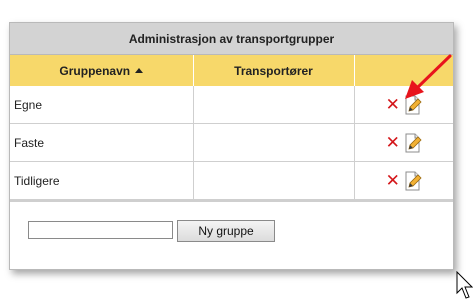 This screenshot has height=301, width=473. I want to click on table-row: Egne ✕, so click(231, 105).